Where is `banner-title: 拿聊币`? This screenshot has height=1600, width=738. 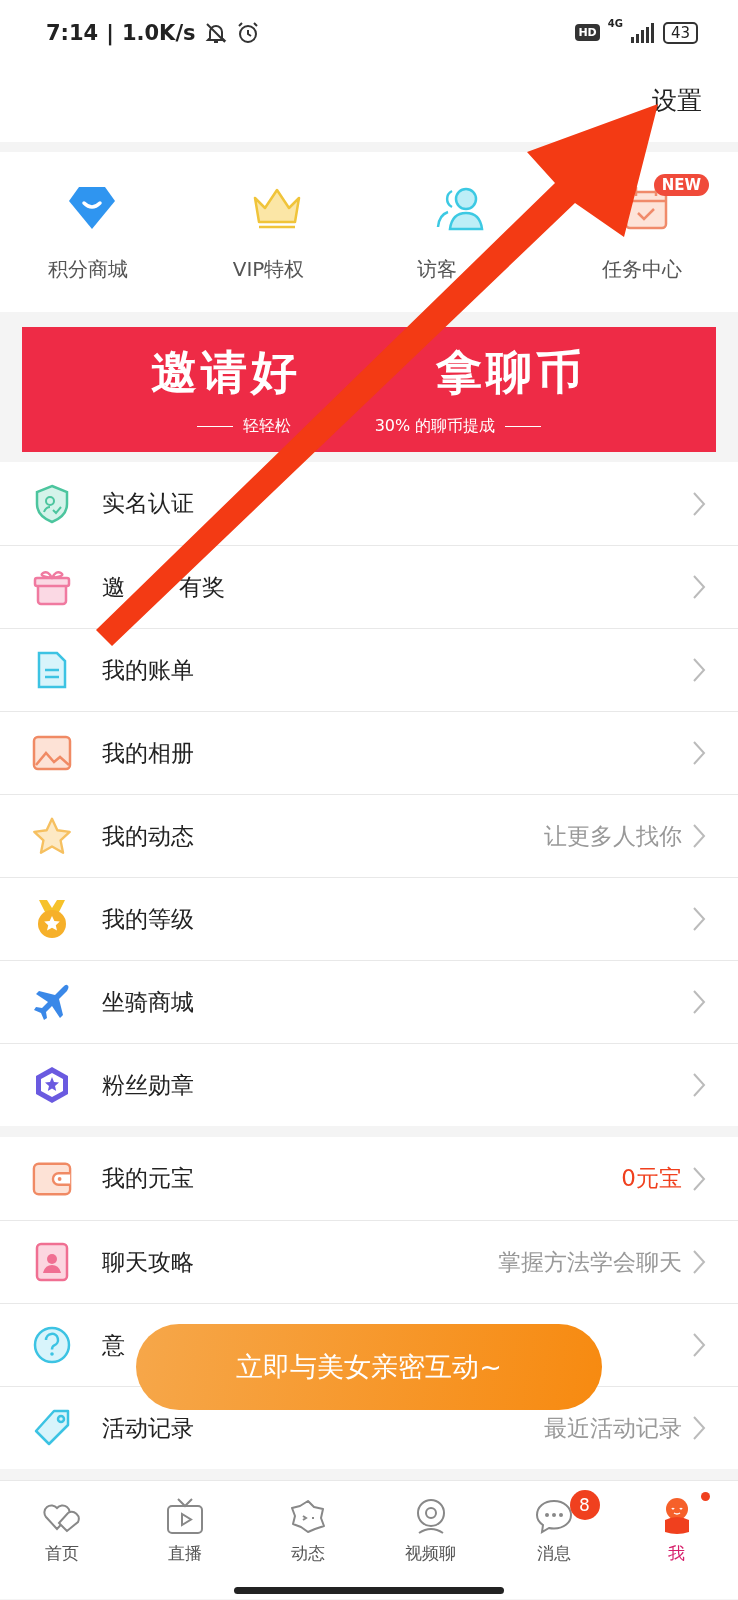
banner-title: 拿聊币 is located at coordinates (510, 372).